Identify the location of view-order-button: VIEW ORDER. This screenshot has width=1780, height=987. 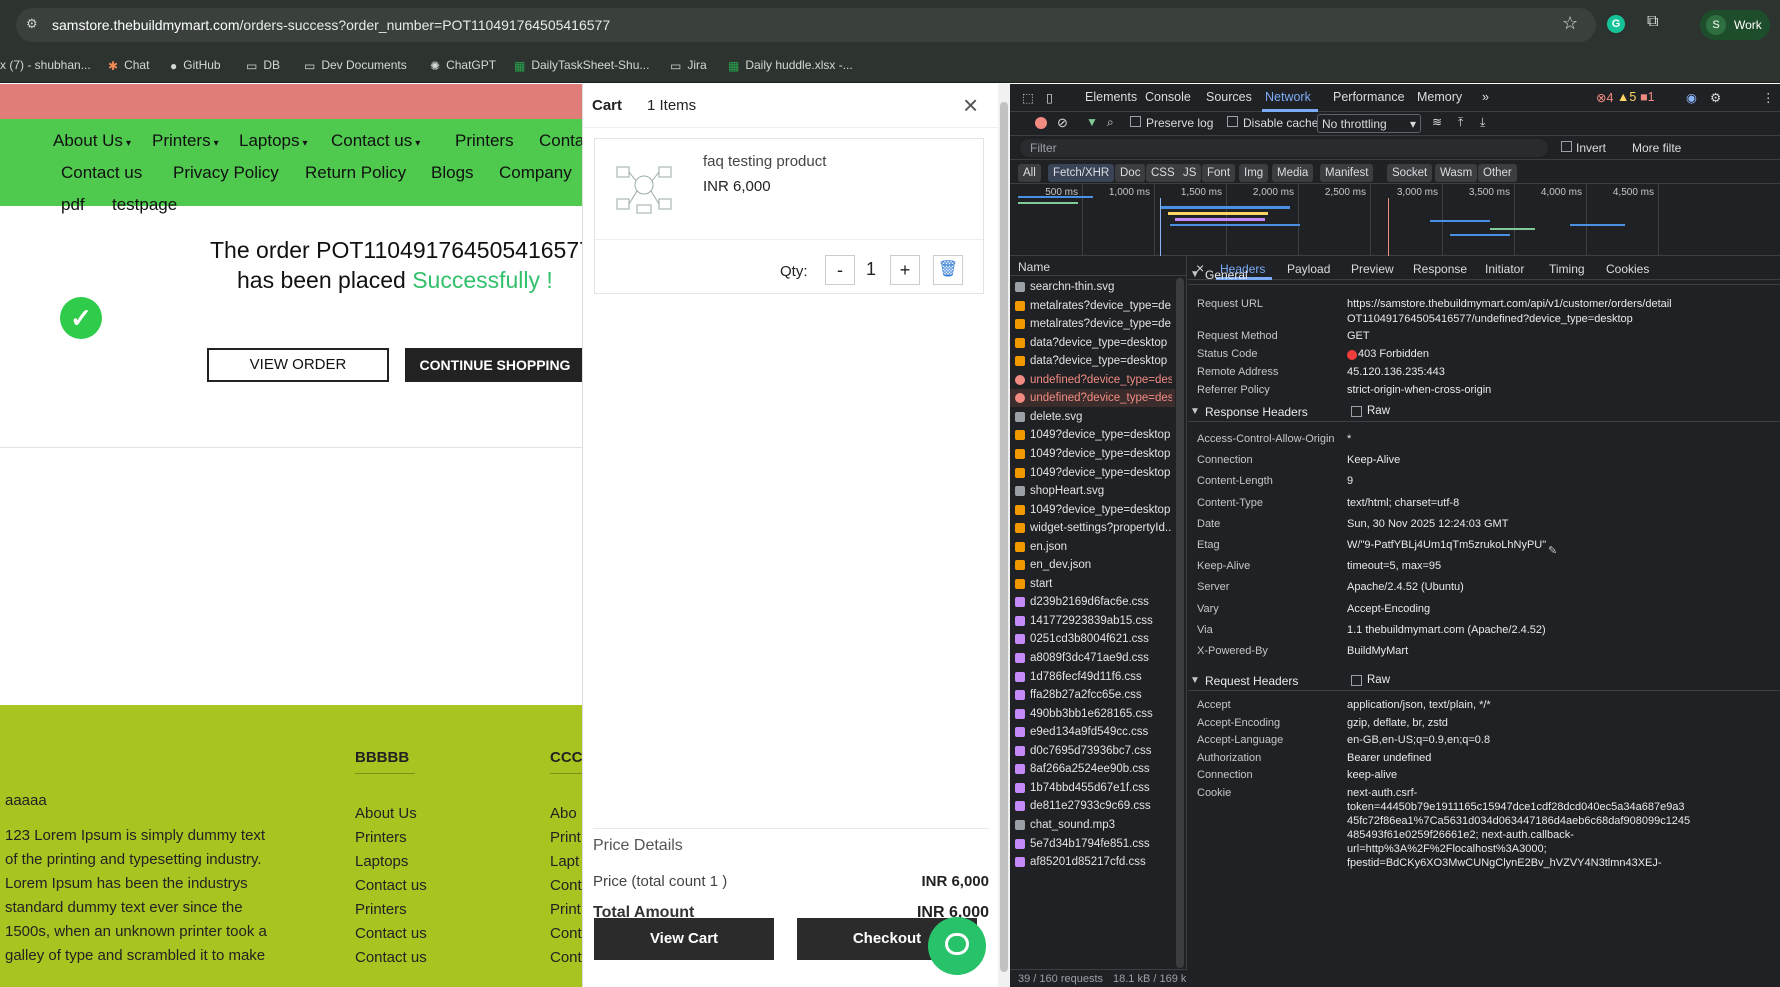
(298, 365).